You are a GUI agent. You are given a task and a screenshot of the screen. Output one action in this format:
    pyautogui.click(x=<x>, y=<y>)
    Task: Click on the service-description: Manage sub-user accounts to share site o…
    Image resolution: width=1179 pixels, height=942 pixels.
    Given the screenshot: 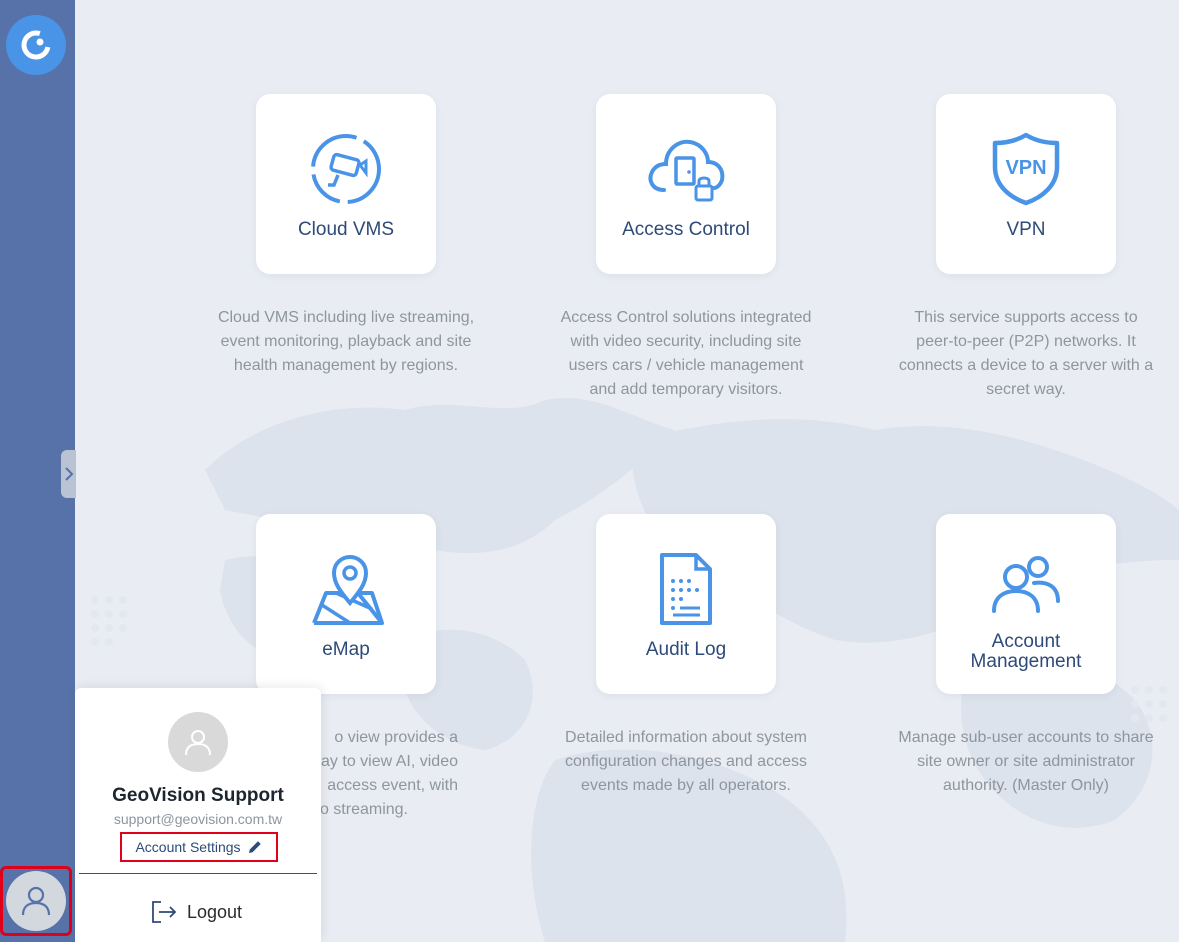 What is the action you would take?
    pyautogui.click(x=1026, y=761)
    